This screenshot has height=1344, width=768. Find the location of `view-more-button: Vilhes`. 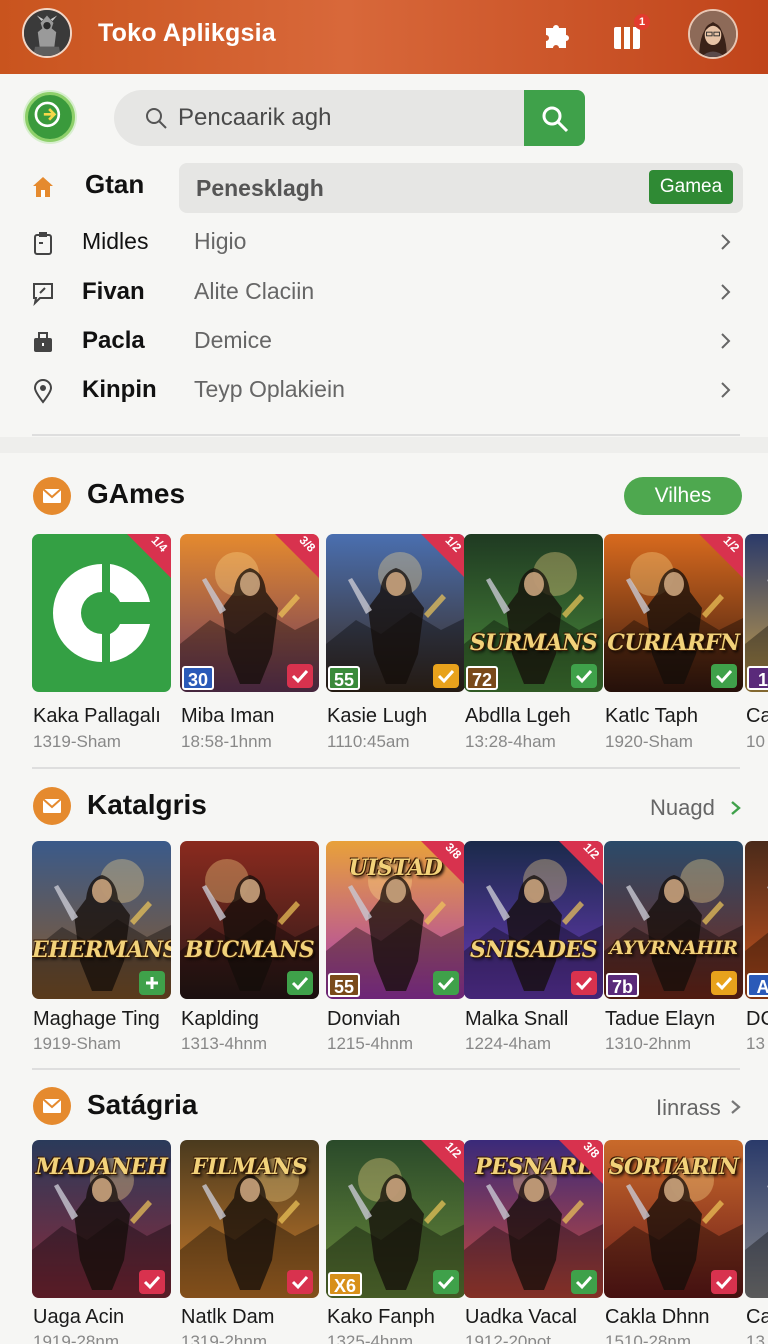

view-more-button: Vilhes is located at coordinates (683, 496).